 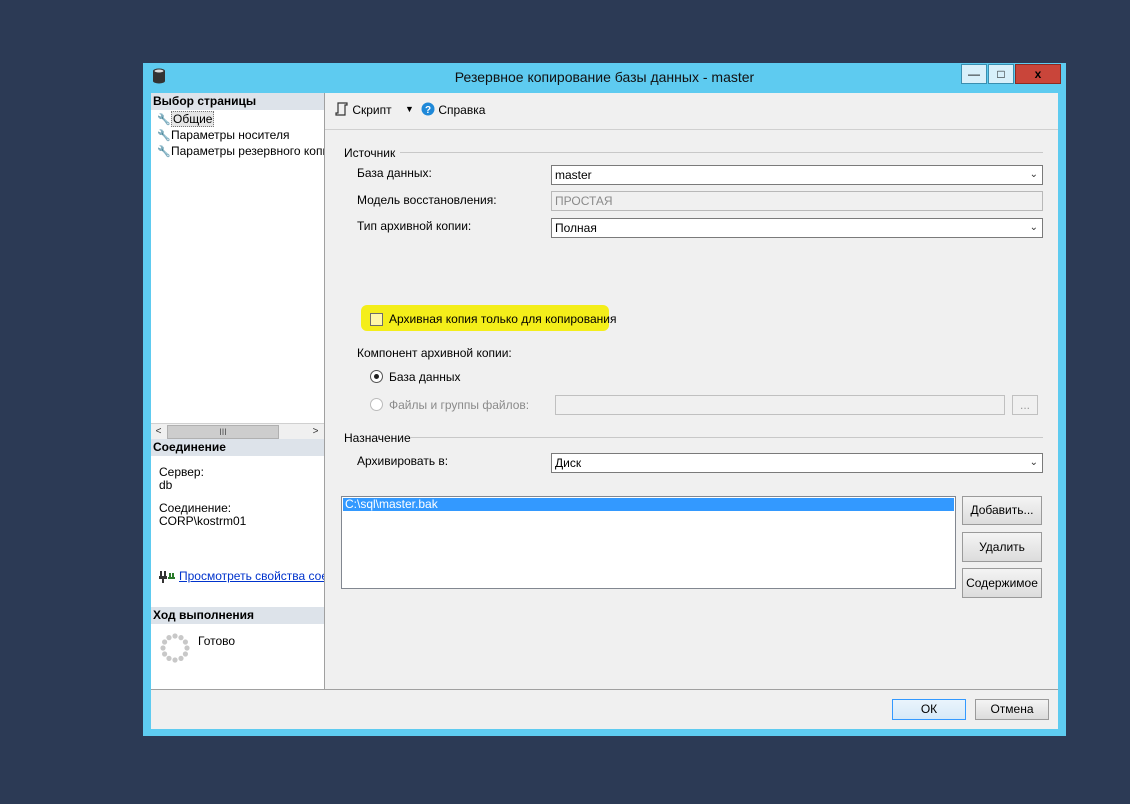 I want to click on help-label: Справка, so click(x=462, y=110).